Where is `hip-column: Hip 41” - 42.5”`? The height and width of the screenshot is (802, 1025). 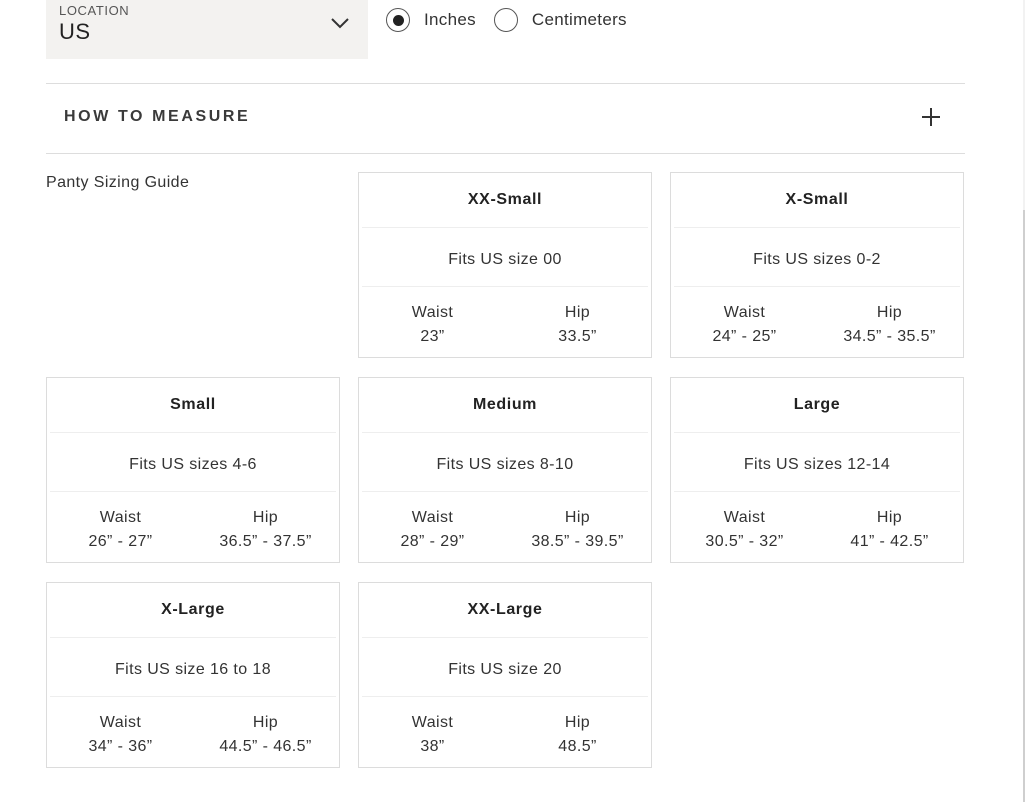
hip-column: Hip 41” - 42.5” is located at coordinates (889, 530).